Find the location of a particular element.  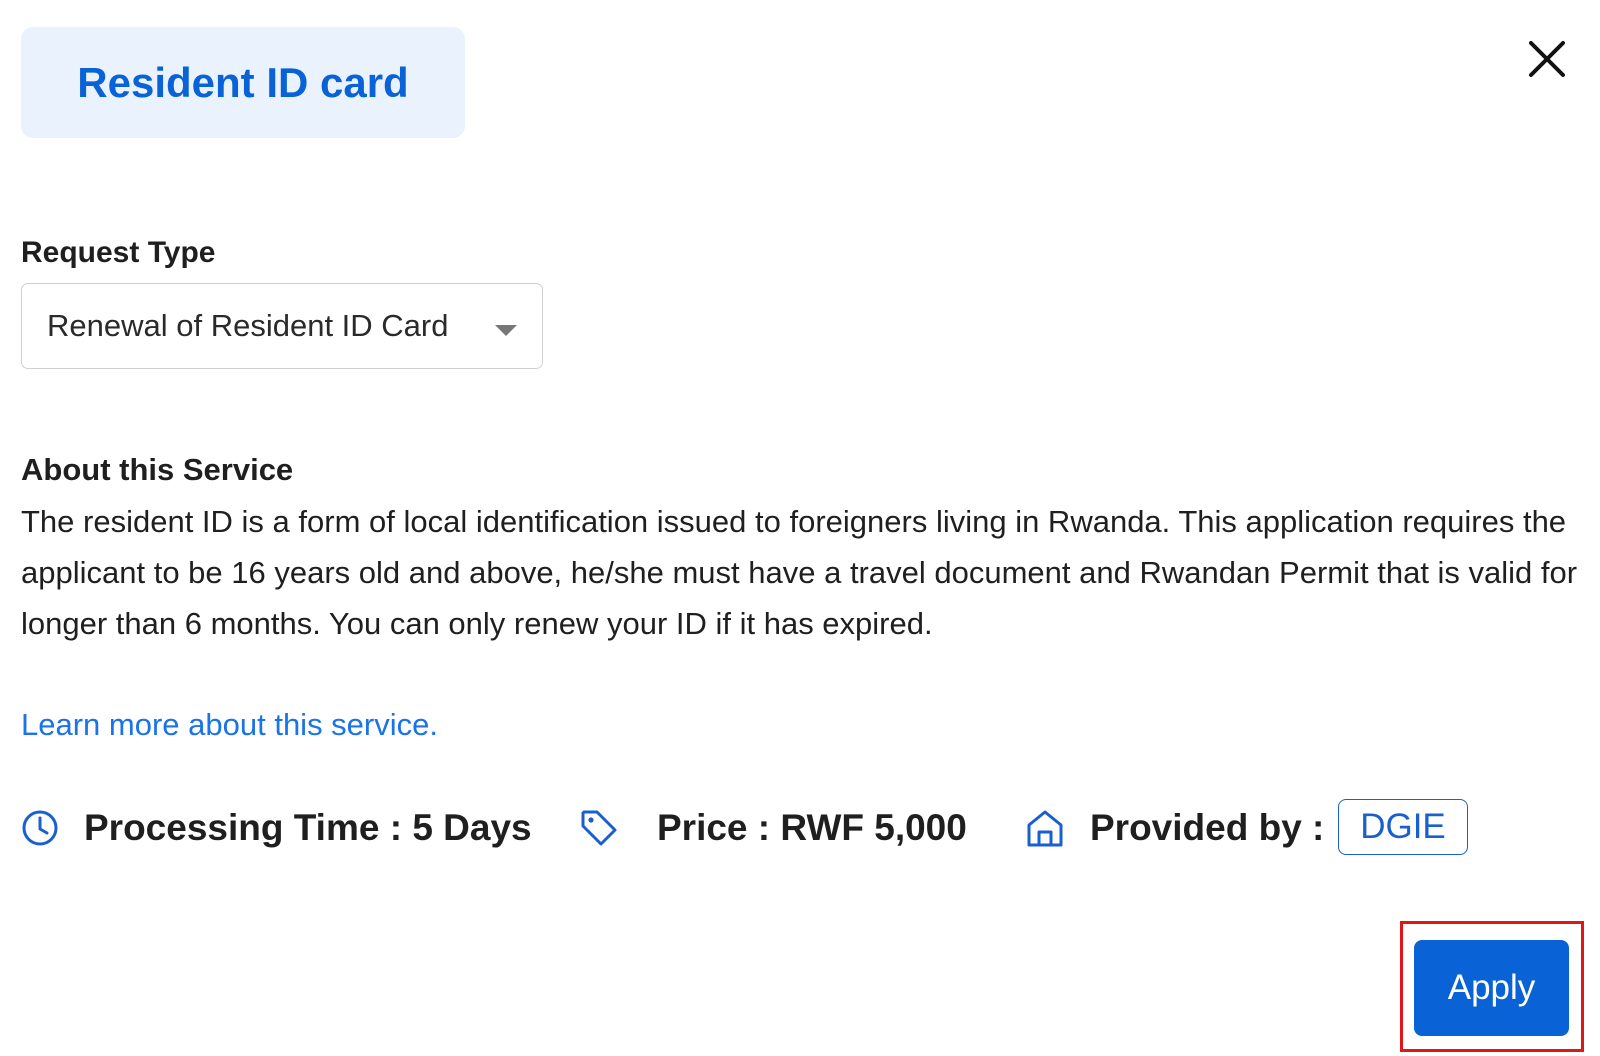

price-text: Price : RWF 5,000 is located at coordinates (812, 827).